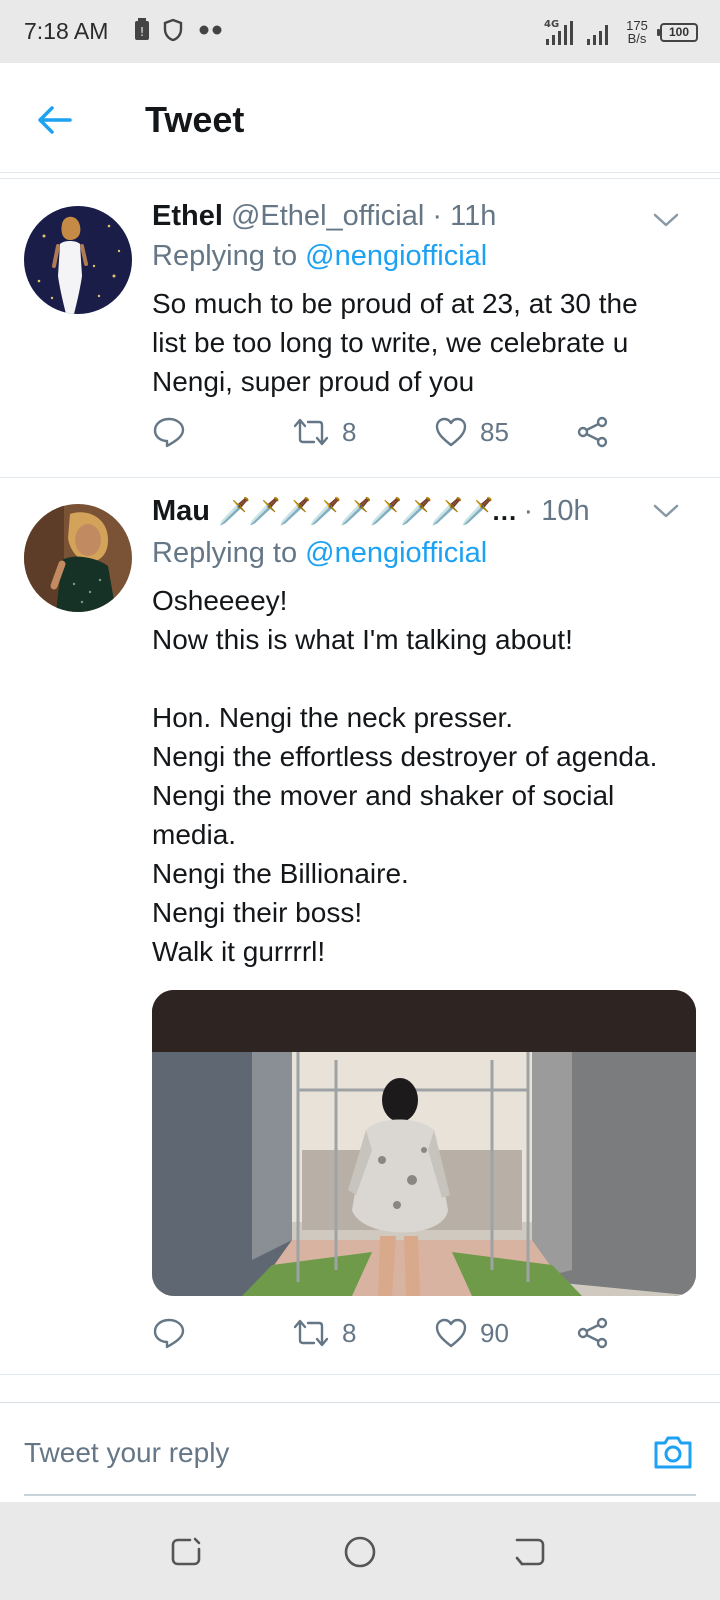 This screenshot has width=720, height=1600. Describe the element at coordinates (471, 432) in the screenshot. I see `like-button: 85` at that location.